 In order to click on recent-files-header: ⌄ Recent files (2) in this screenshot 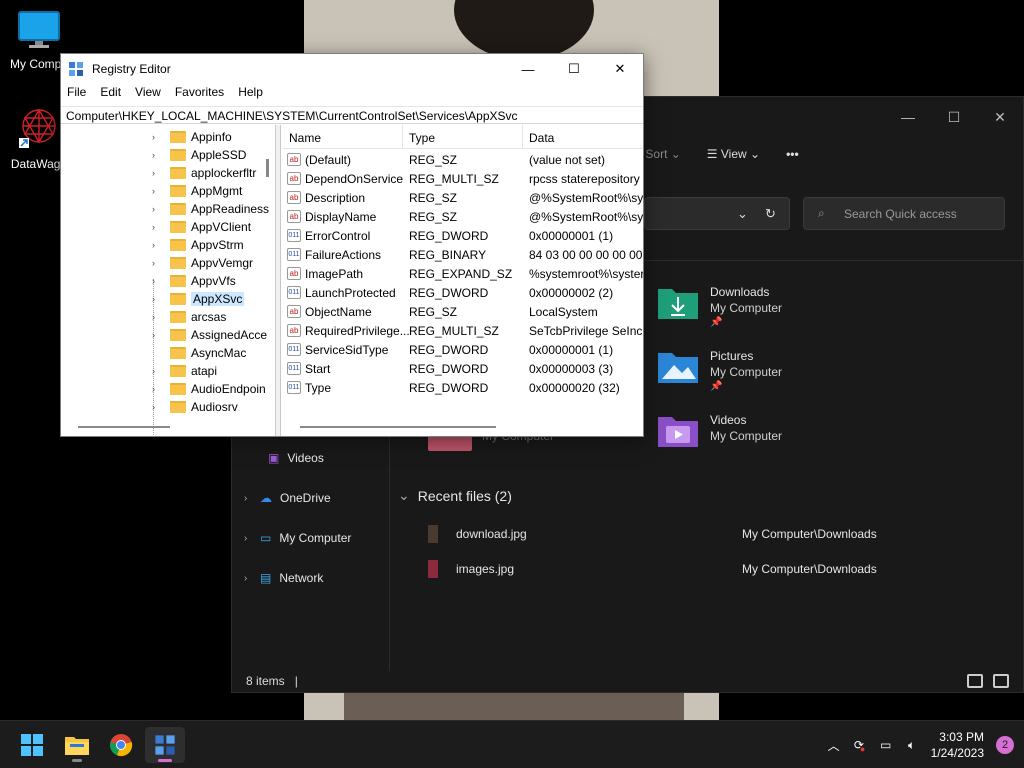, I will do `click(455, 495)`.